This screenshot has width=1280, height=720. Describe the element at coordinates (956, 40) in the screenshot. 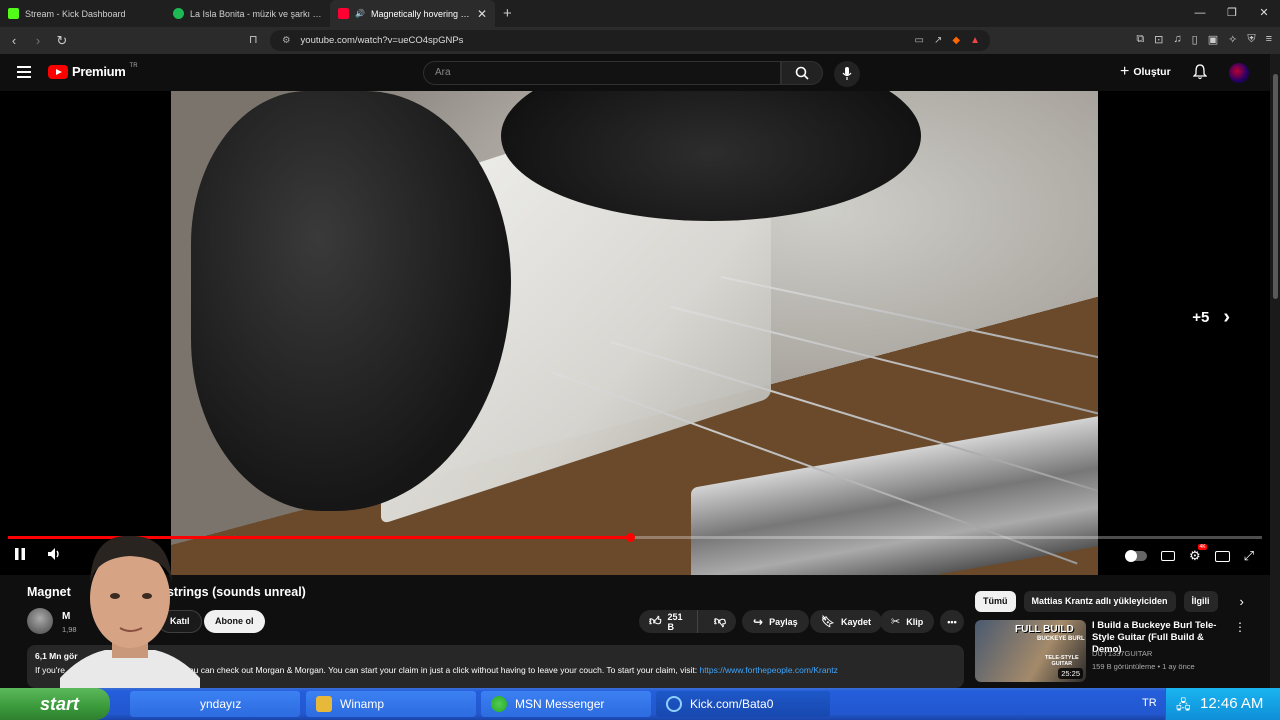

I see `brave-shield-icon: ◆` at that location.